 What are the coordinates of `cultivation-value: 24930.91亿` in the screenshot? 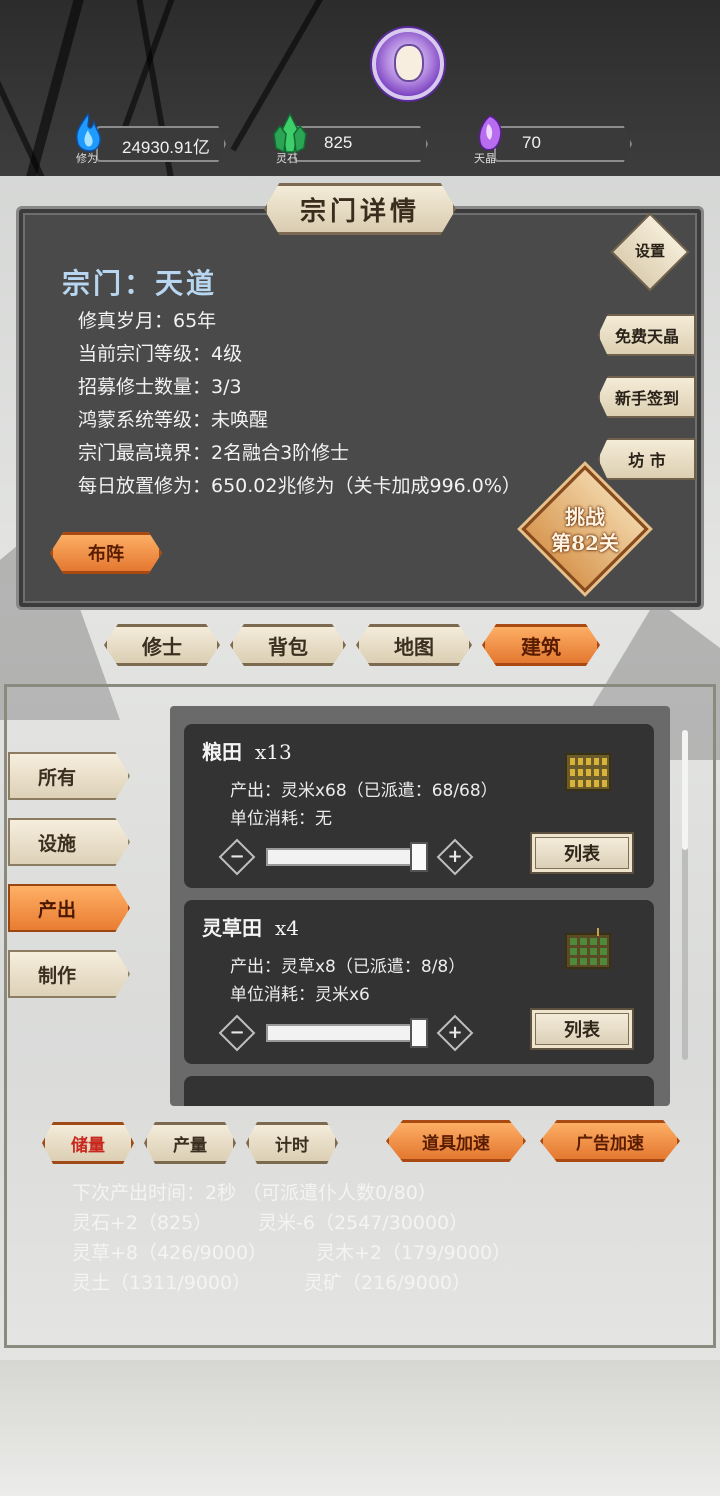 It's located at (166, 147).